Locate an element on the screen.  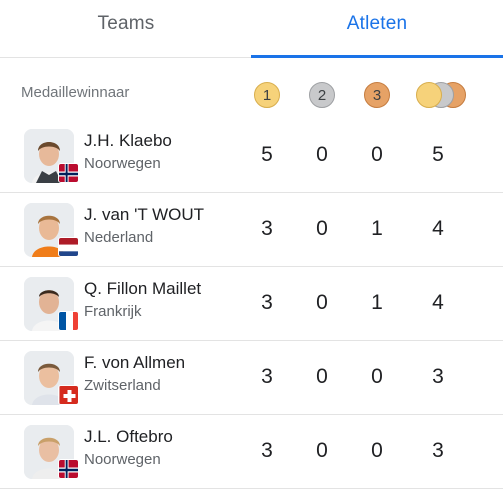
france-flag-icon is located at coordinates (68, 321).